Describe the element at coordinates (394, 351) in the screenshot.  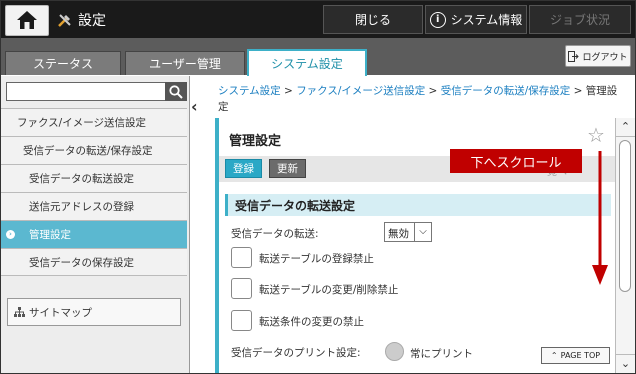
I see `radio-always-print` at that location.